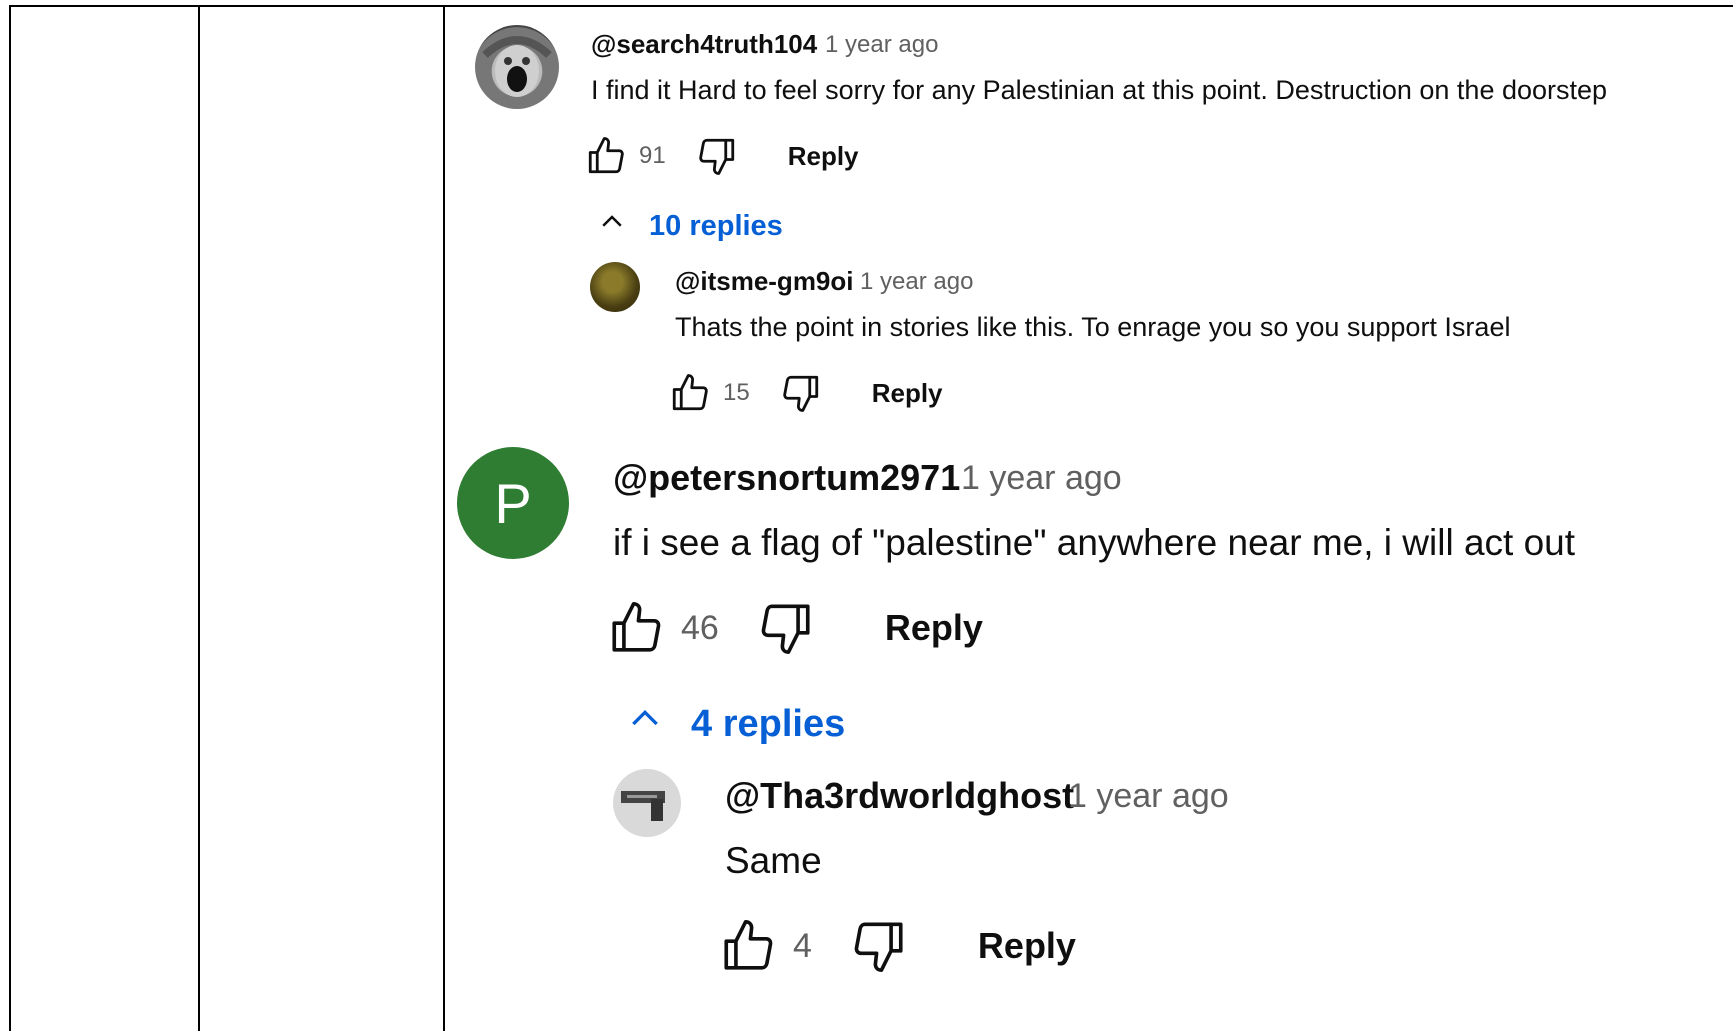 The height and width of the screenshot is (1031, 1733). I want to click on show-replies-toggle: 10 replies, so click(690, 226).